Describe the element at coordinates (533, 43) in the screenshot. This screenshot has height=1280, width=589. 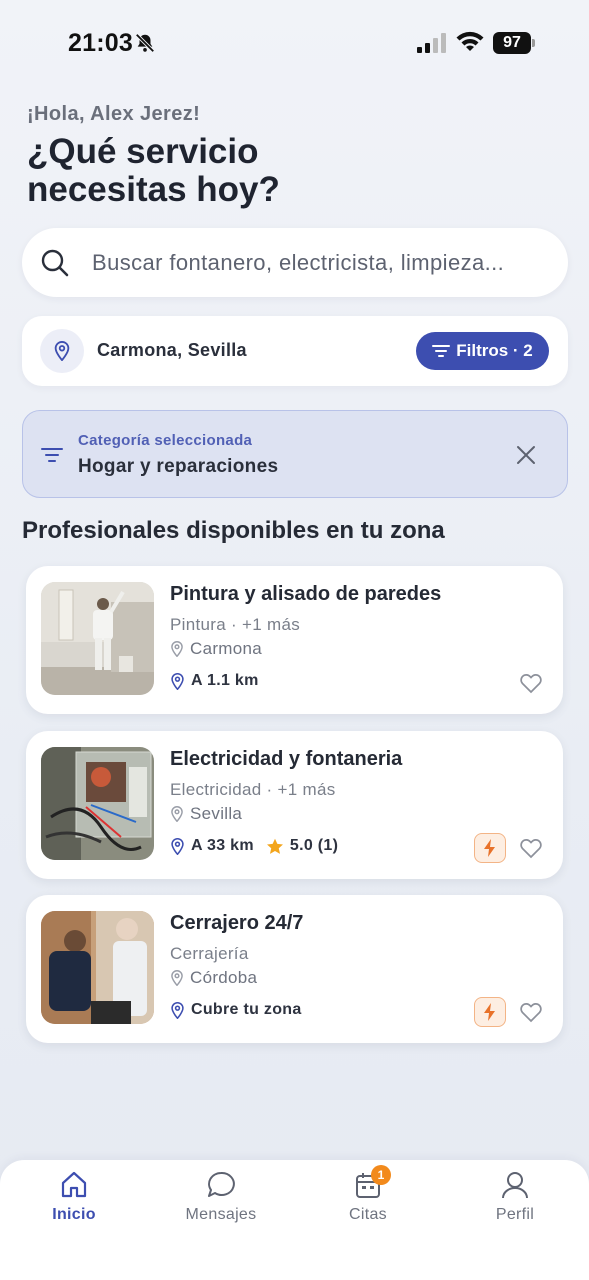
I see `battery-cap` at that location.